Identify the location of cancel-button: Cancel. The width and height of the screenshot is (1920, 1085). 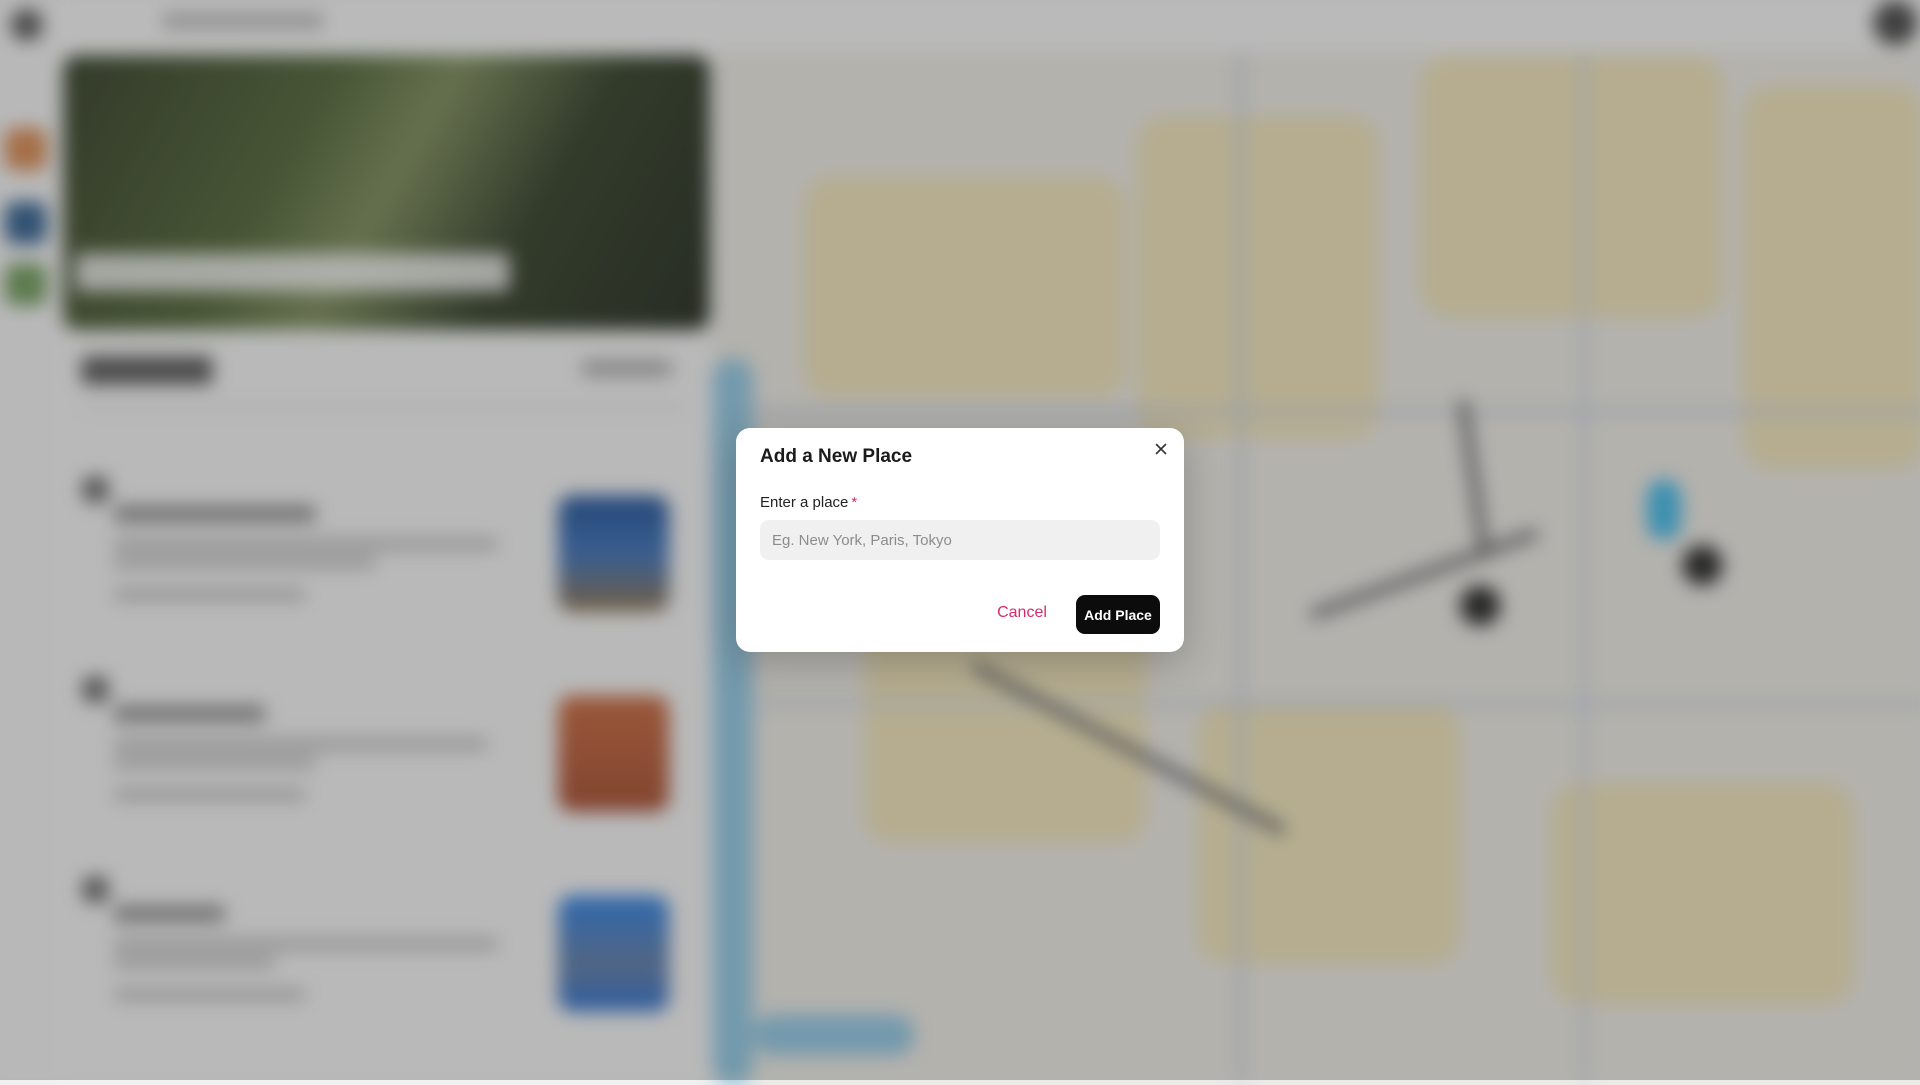
(1022, 613).